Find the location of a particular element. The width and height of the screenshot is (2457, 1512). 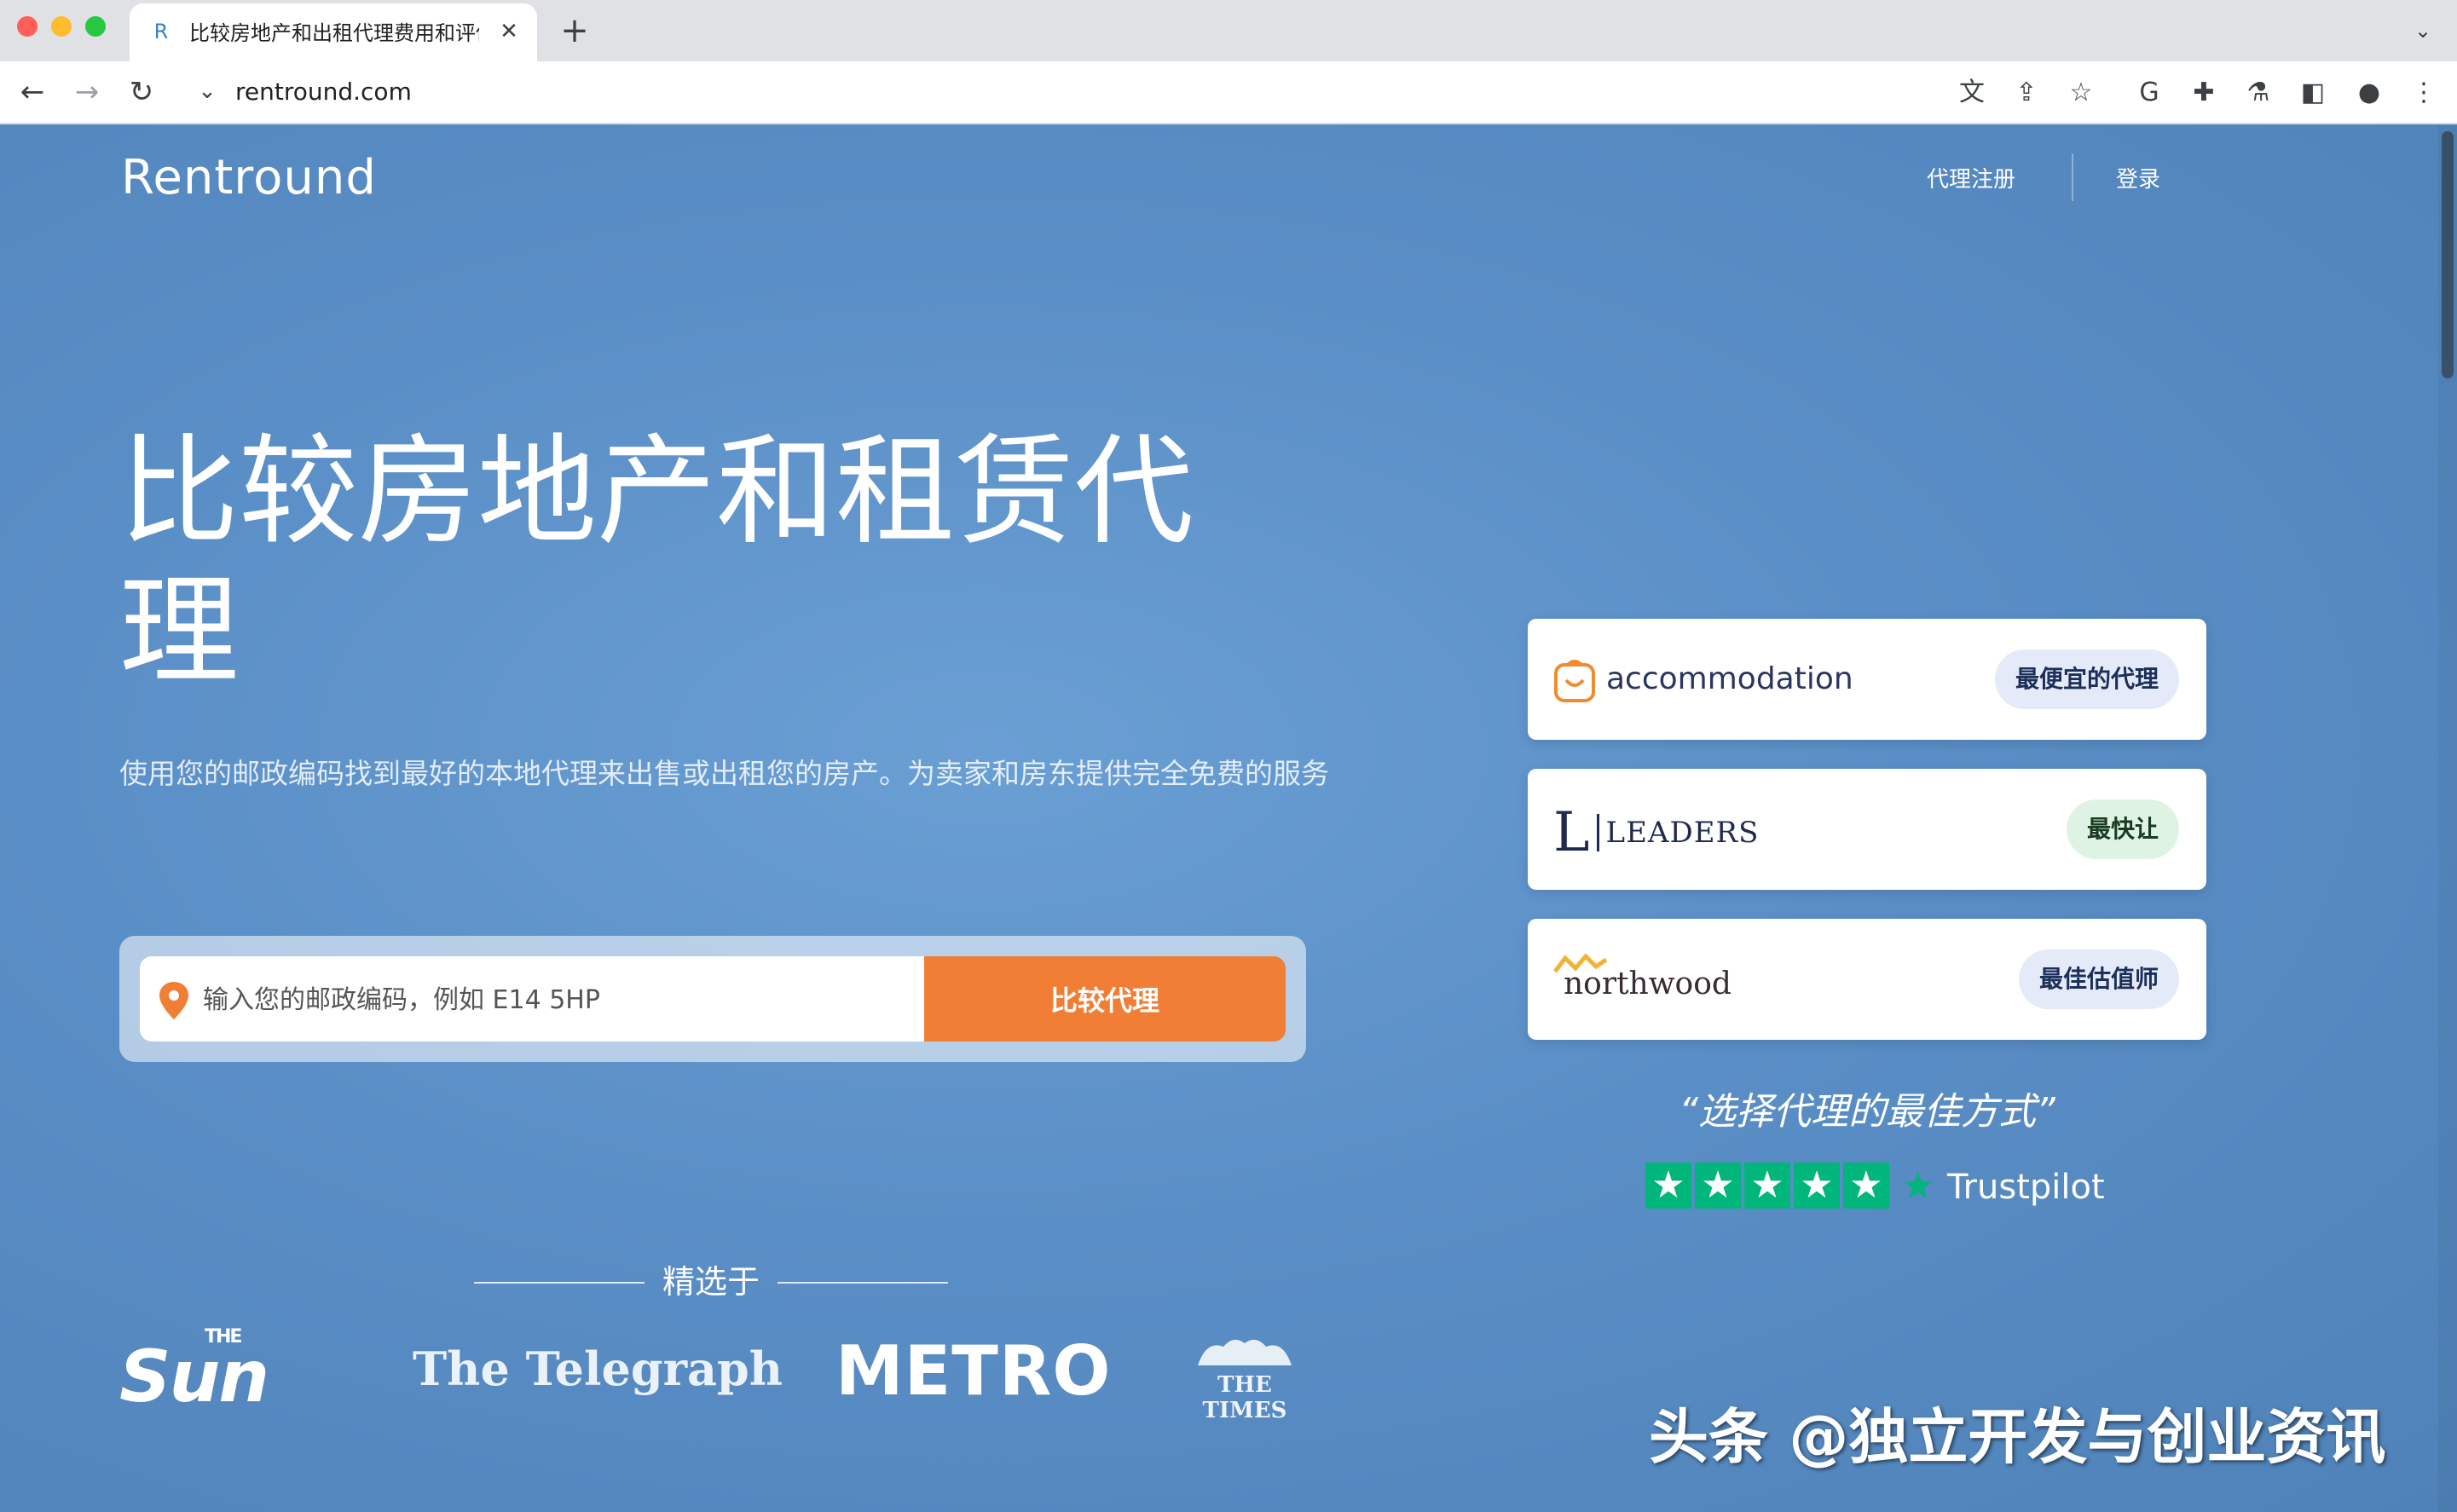

menu-icon: ⋮ is located at coordinates (2424, 93).